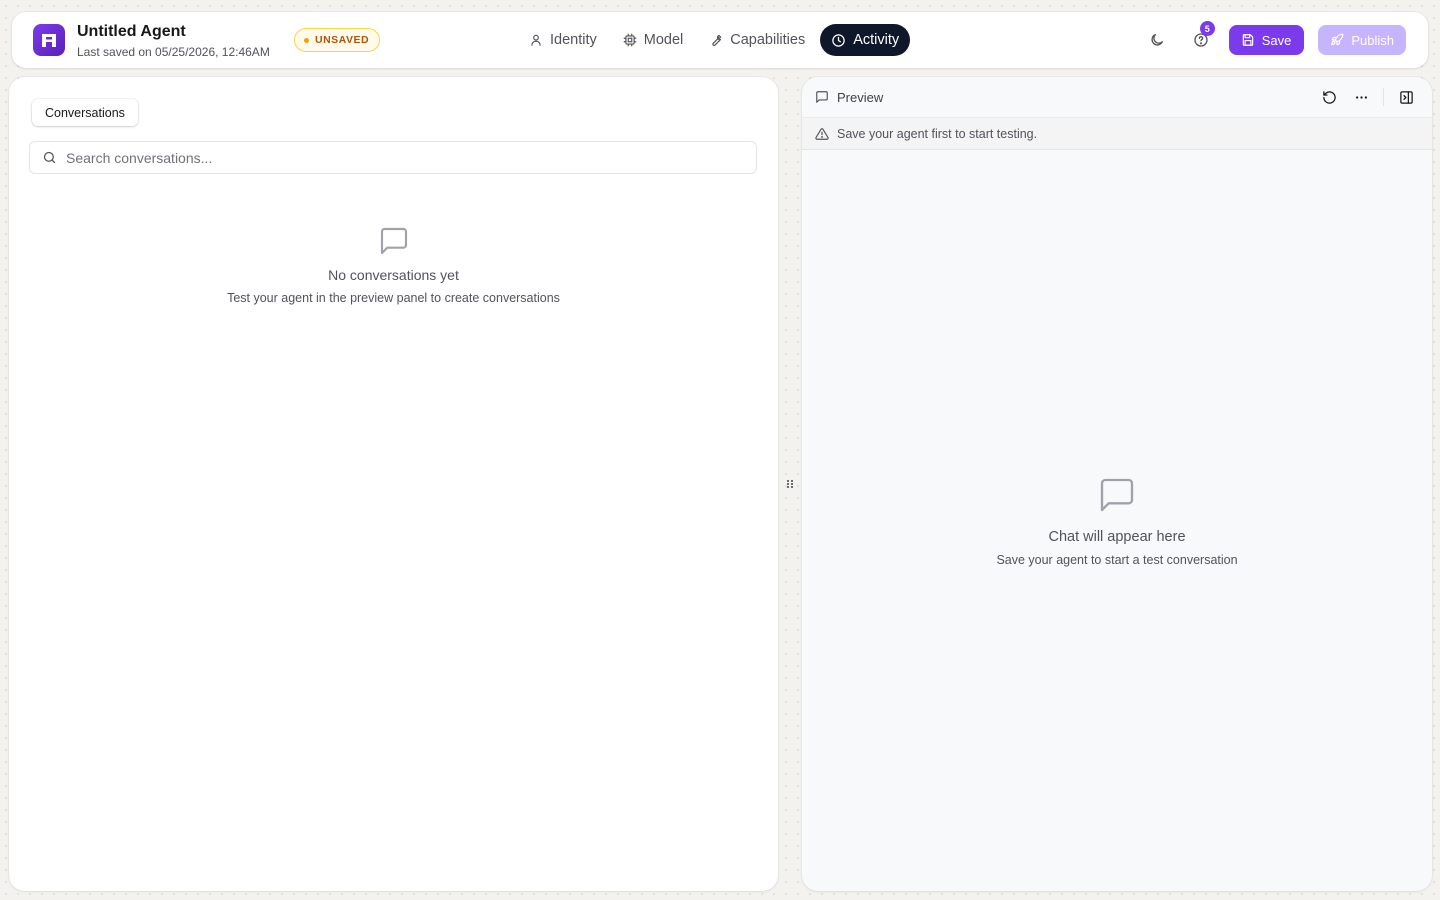 The height and width of the screenshot is (900, 1440). I want to click on moon-icon, so click(1157, 40).